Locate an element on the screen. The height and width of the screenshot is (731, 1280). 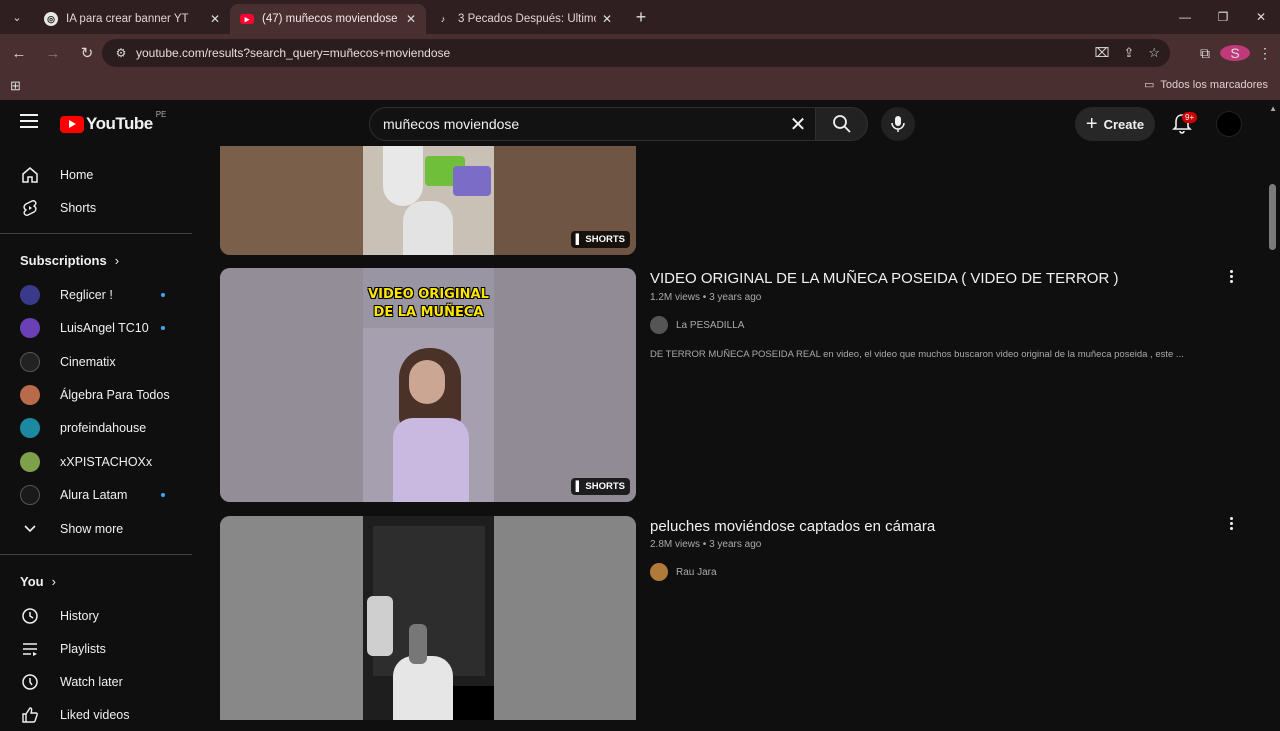
country-code: PE is located at coordinates (161, 114).